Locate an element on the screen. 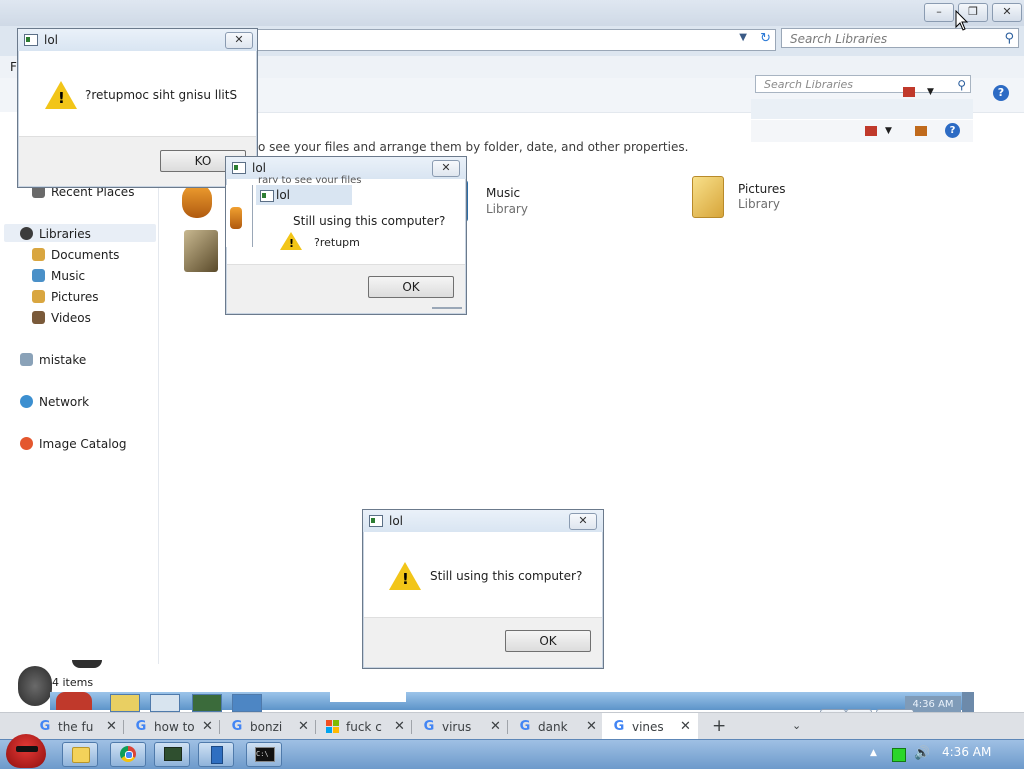 This screenshot has height=769, width=1024. nav-videos: Videos is located at coordinates (61, 318).